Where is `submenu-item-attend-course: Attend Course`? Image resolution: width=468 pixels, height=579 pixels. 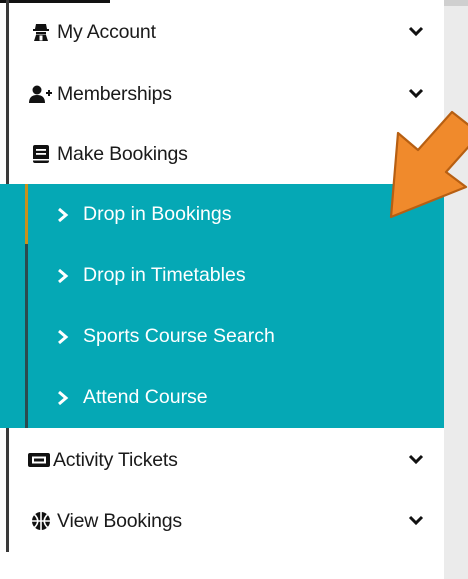
submenu-item-attend-course: Attend Course is located at coordinates (236, 397).